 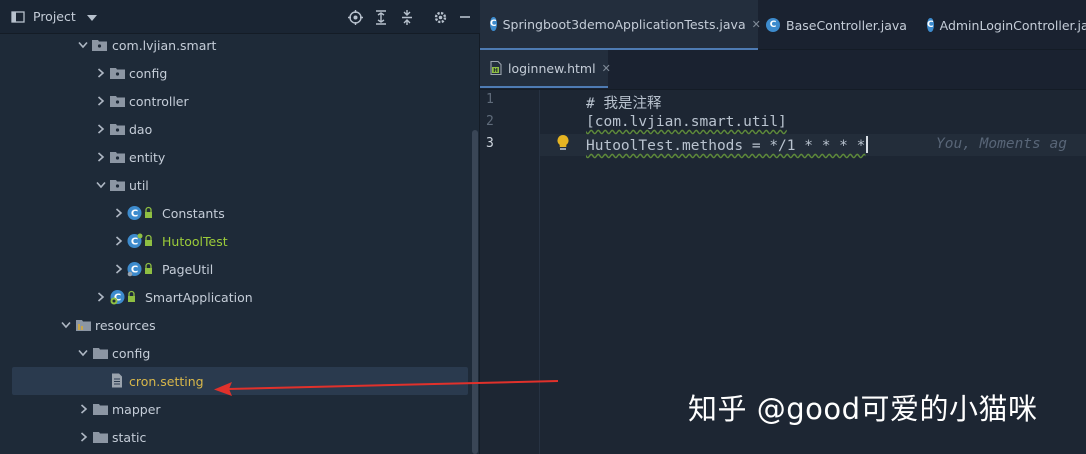 I want to click on tab-adminlogincontroller: C AdminLoginController.java, so click(x=1006, y=25).